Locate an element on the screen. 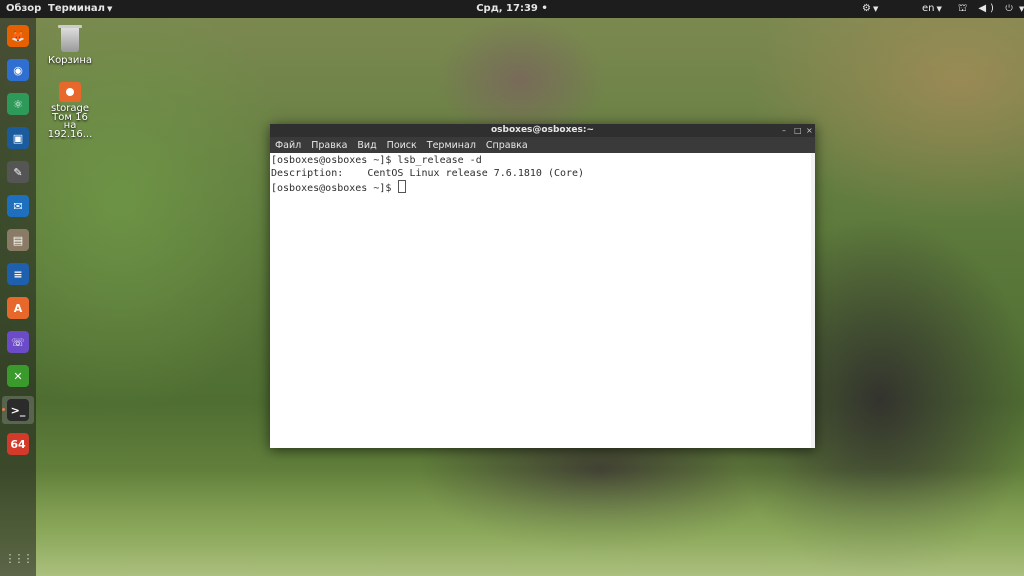 The image size is (1024, 576). dock-item-crossover: ✕ is located at coordinates (18, 376).